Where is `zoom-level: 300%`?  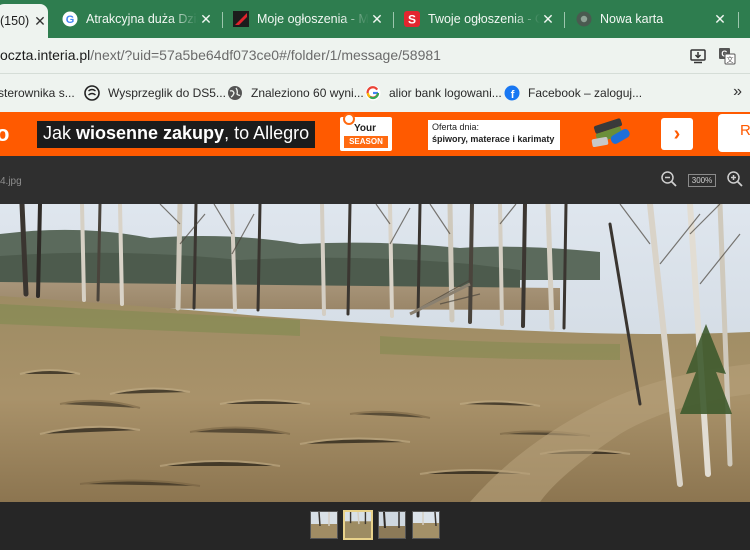
zoom-level: 300% is located at coordinates (702, 180).